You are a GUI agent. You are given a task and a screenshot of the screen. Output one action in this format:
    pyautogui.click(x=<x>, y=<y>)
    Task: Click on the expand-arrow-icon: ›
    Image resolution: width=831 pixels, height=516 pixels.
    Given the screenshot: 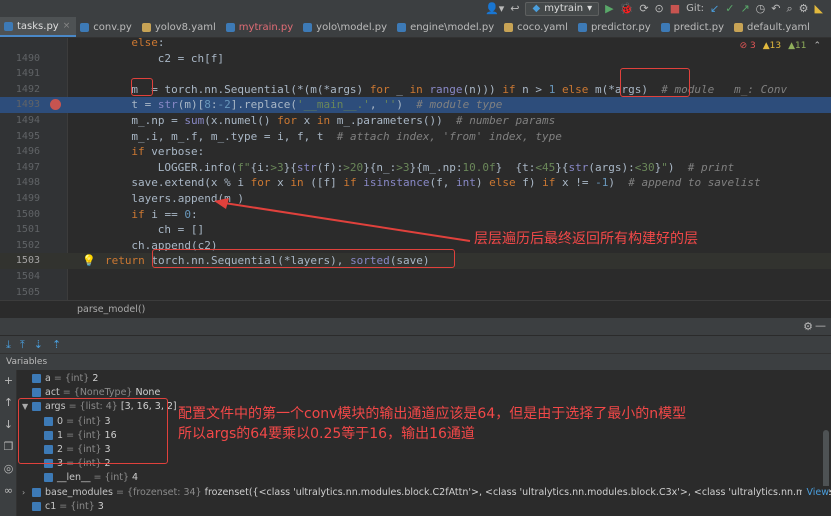 What is the action you would take?
    pyautogui.click(x=27, y=493)
    